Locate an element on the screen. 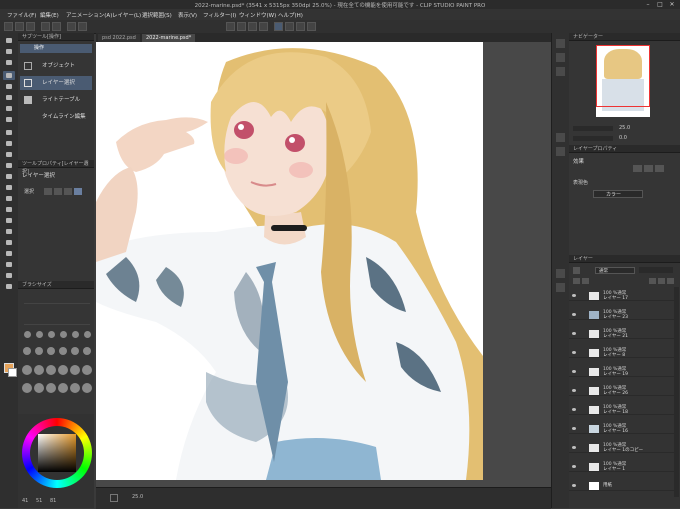 Image resolution: width=680 pixels, height=509 pixels. ruler-tool-icon is located at coordinates (9, 253).